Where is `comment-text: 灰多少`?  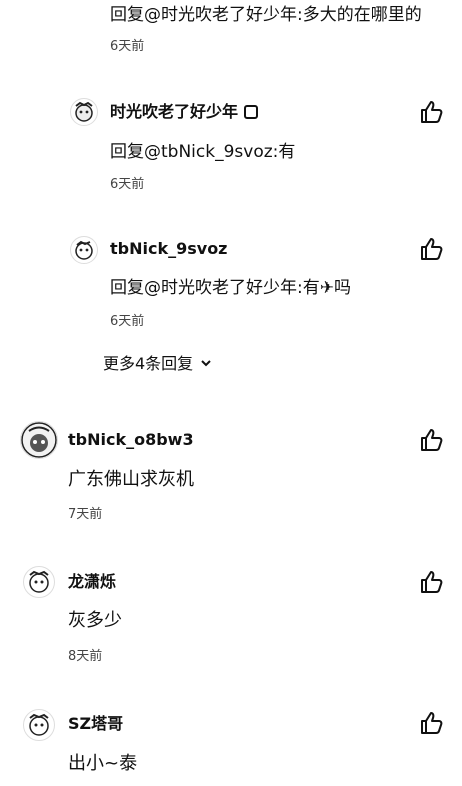
comment-text: 灰多少 is located at coordinates (95, 620).